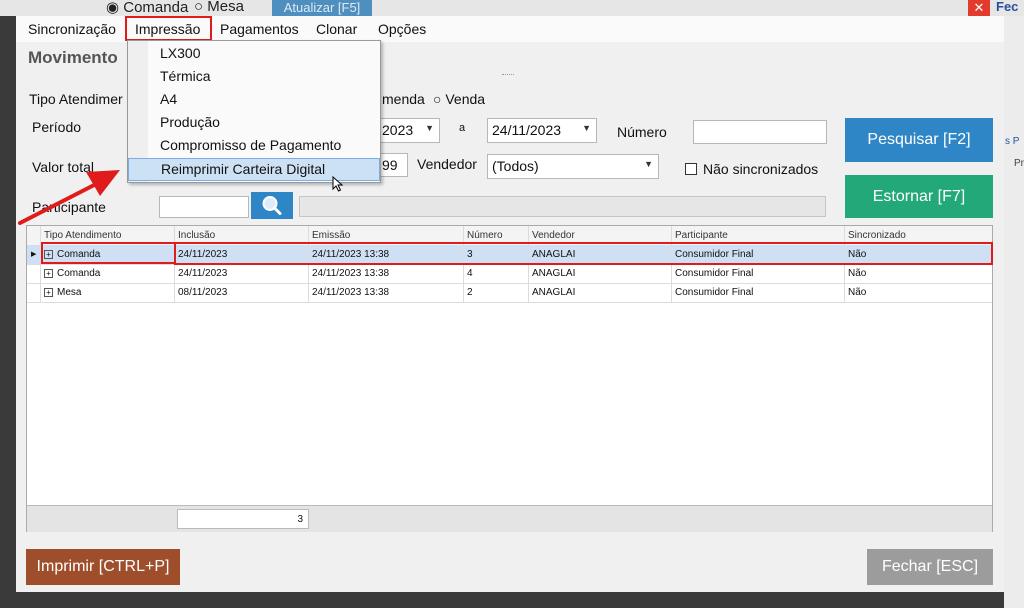 The height and width of the screenshot is (608, 1024). What do you see at coordinates (243, 519) in the screenshot?
I see `grid-row-count: 3` at bounding box center [243, 519].